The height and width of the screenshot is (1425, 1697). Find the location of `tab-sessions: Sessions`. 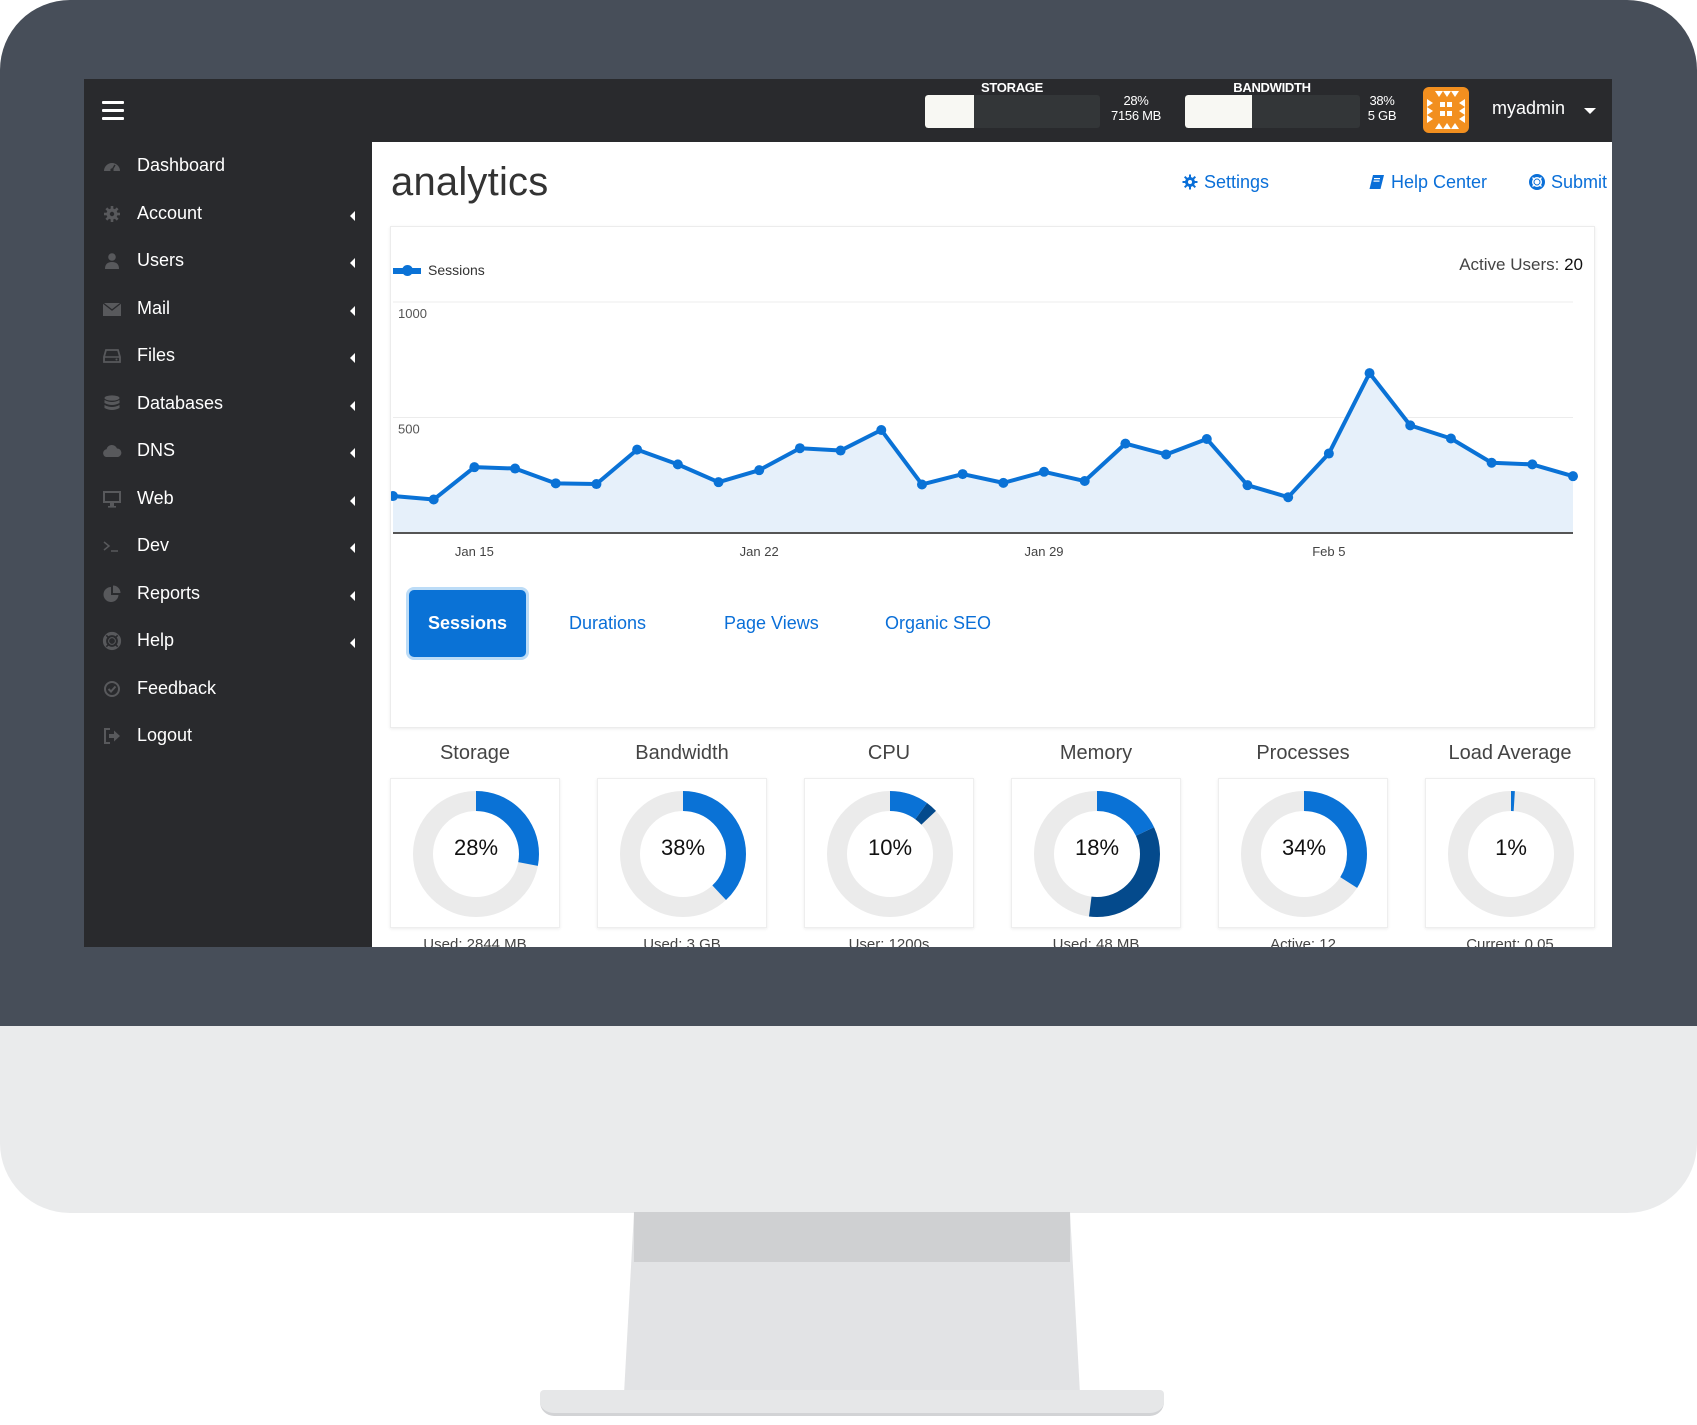

tab-sessions: Sessions is located at coordinates (467, 623).